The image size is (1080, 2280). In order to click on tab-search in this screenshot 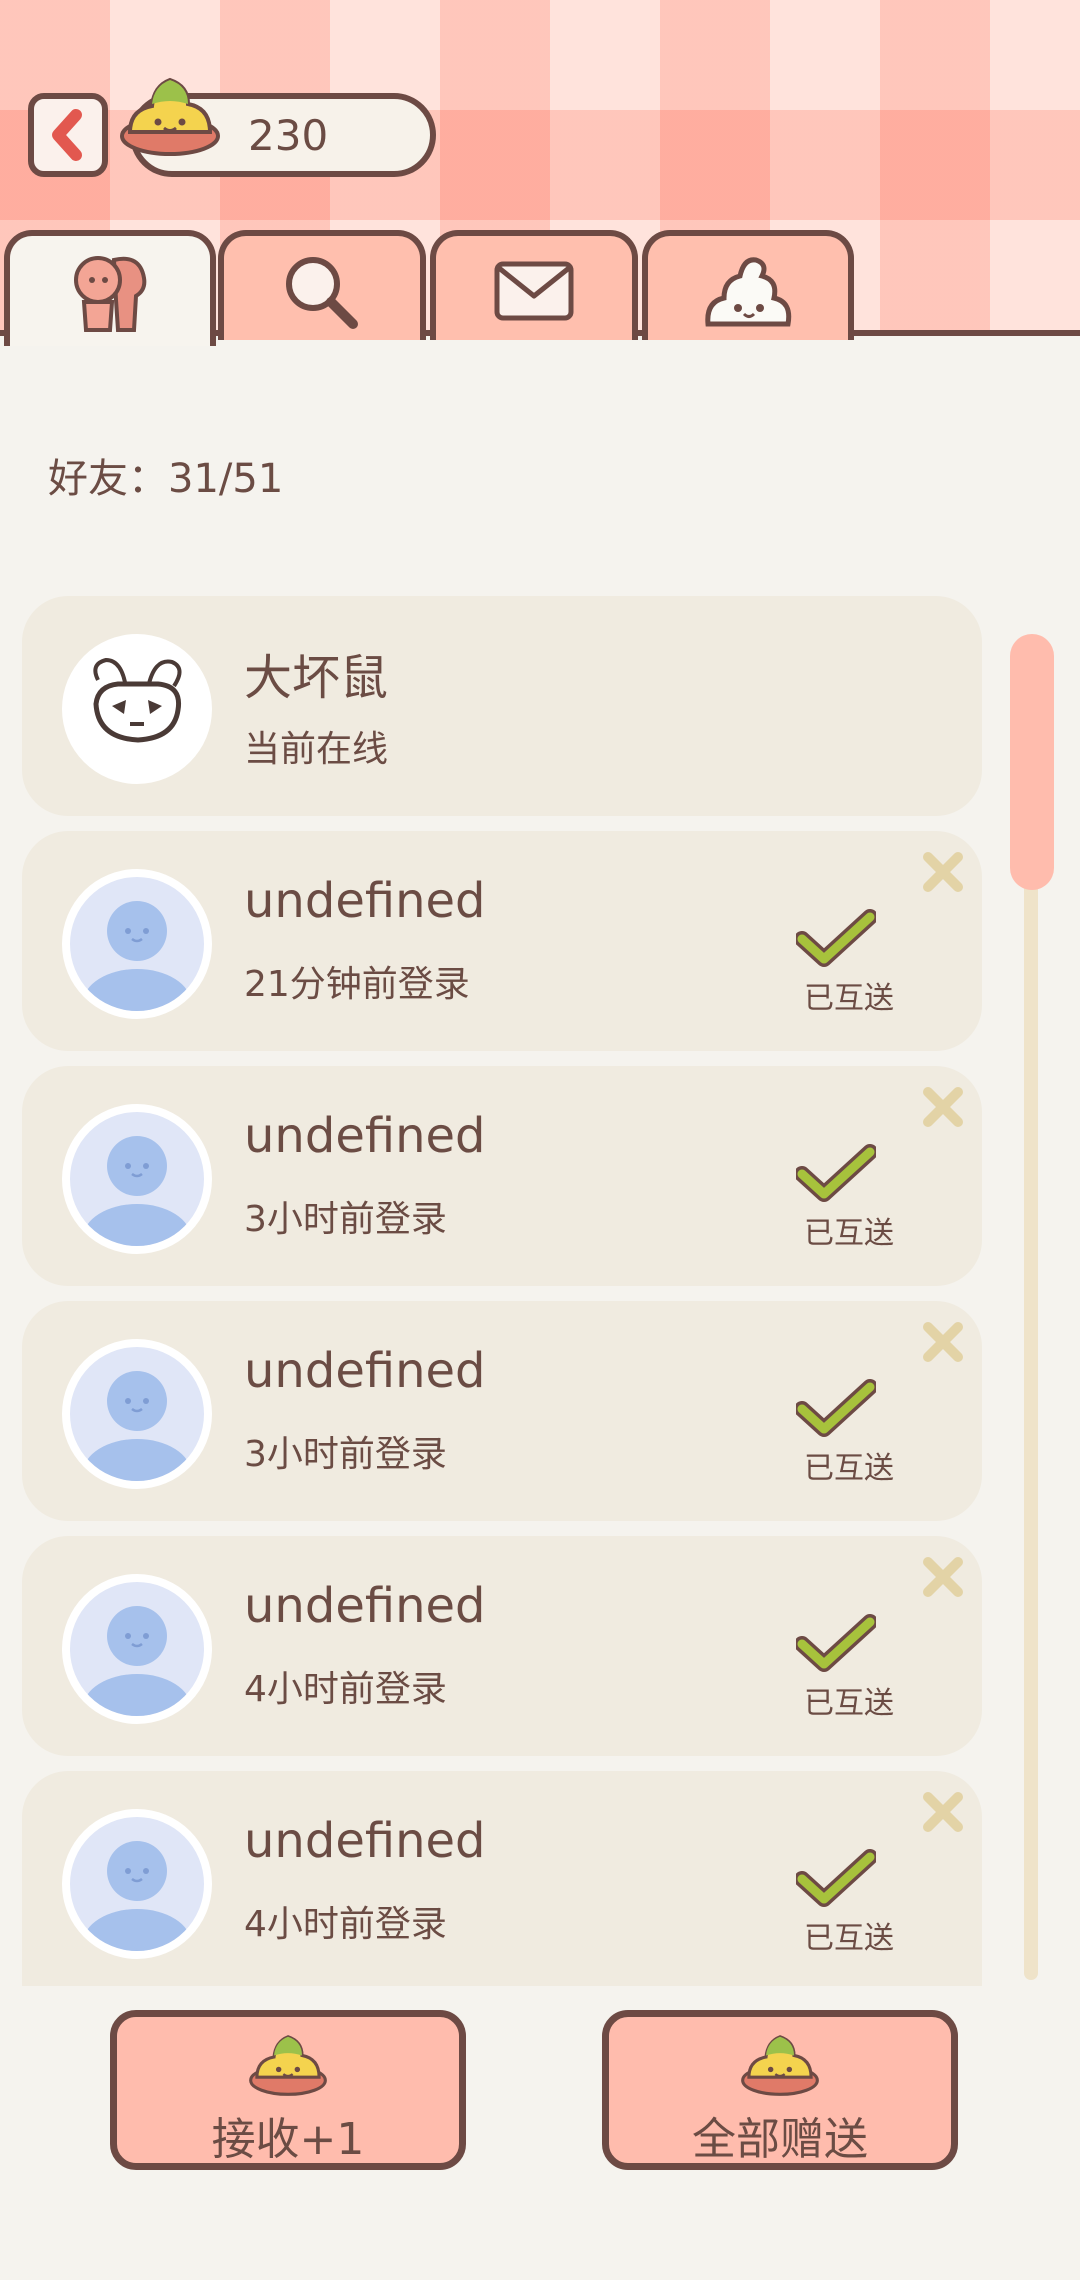, I will do `click(322, 285)`.